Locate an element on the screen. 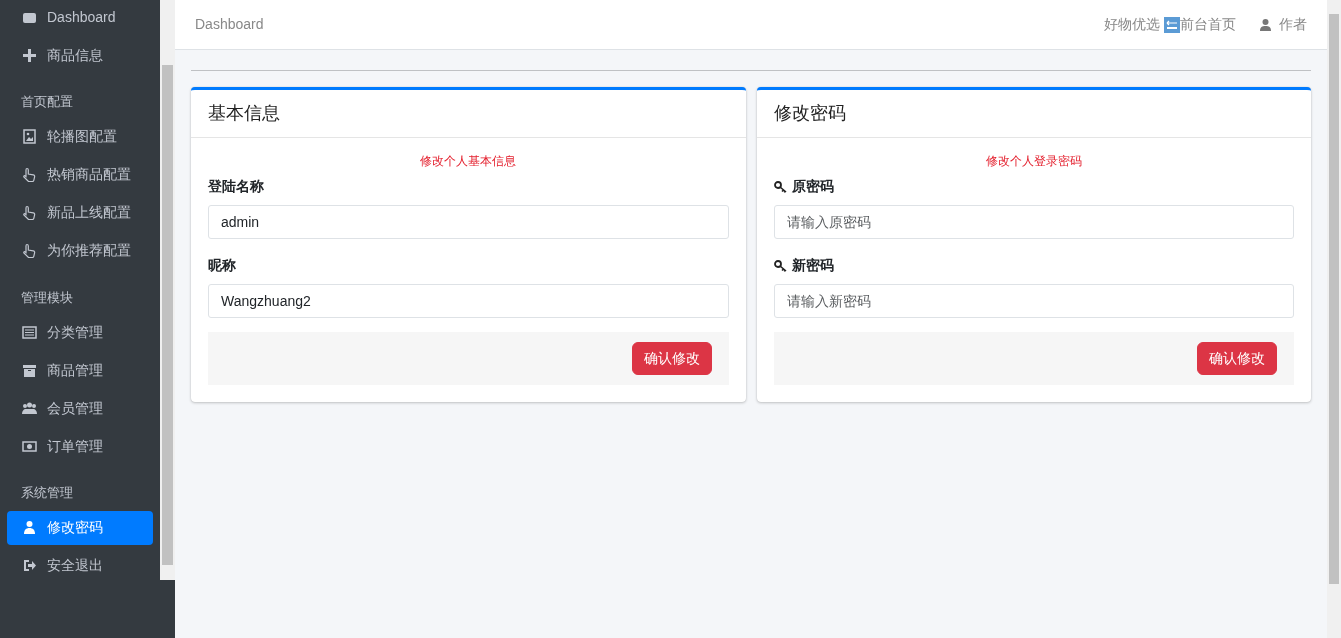 This screenshot has width=1341, height=638. sidebar-section-header: 管理模块 is located at coordinates (47, 297).